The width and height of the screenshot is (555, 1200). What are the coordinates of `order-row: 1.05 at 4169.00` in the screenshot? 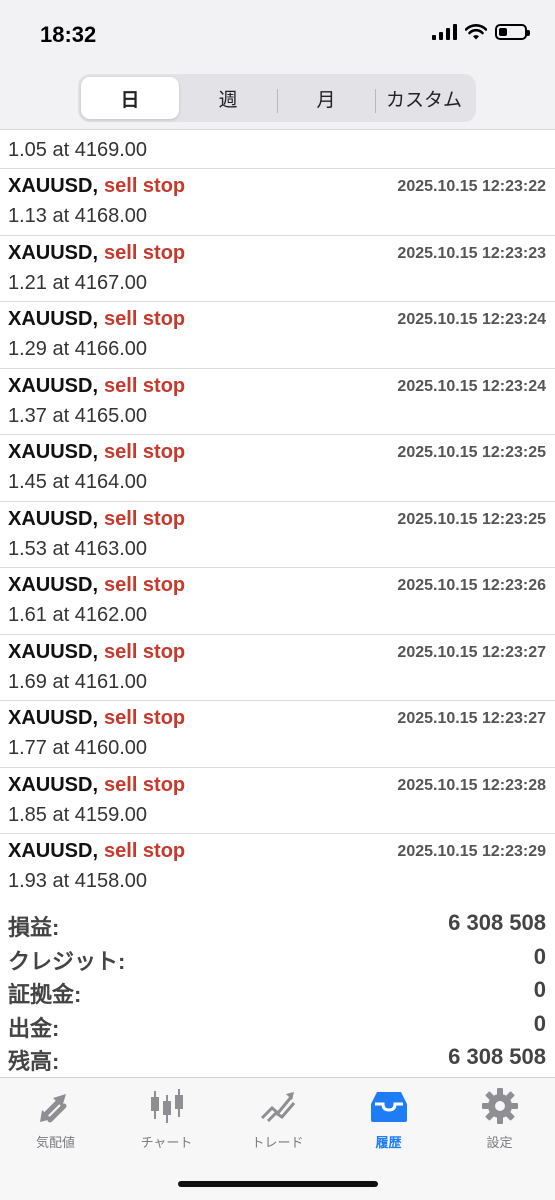 It's located at (277, 150).